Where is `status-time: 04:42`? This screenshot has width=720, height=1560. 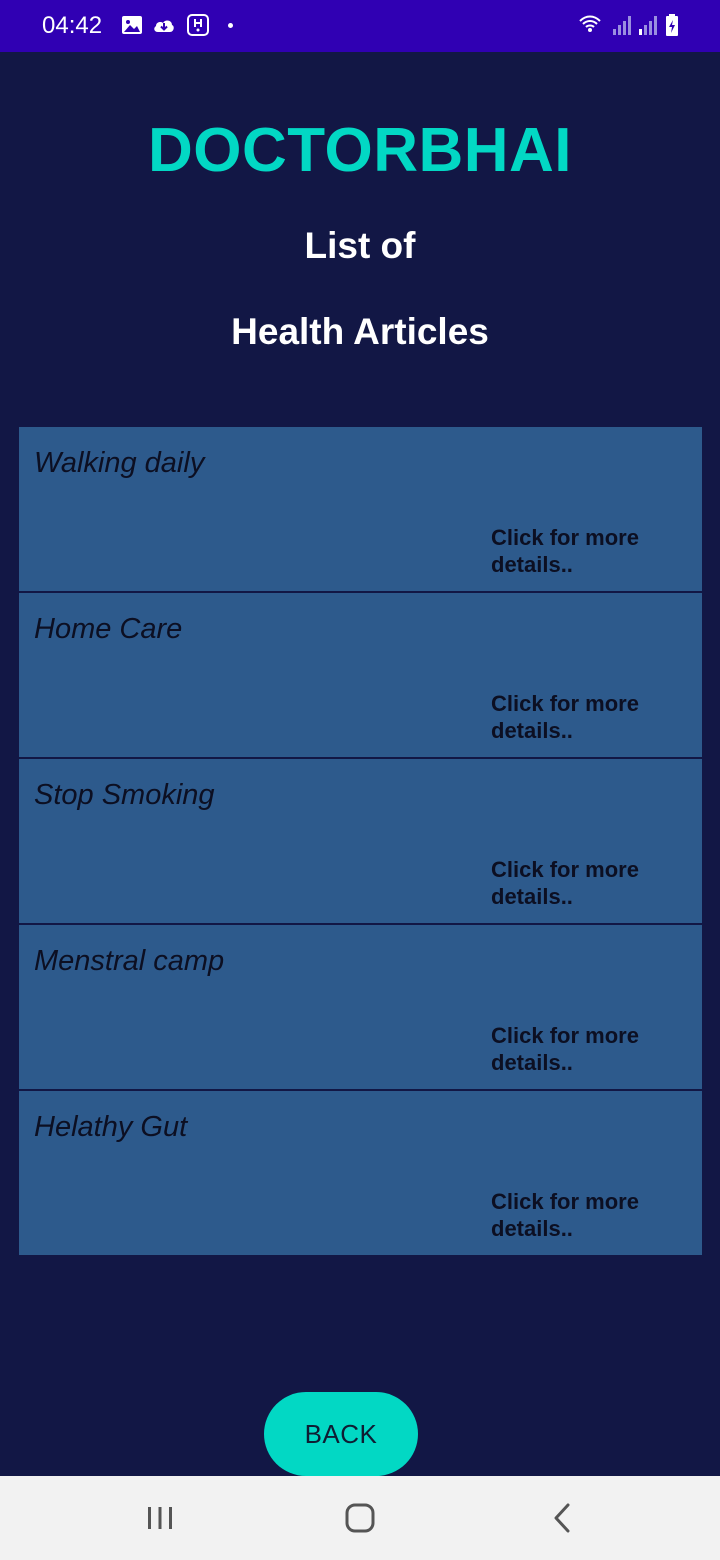 status-time: 04:42 is located at coordinates (72, 25).